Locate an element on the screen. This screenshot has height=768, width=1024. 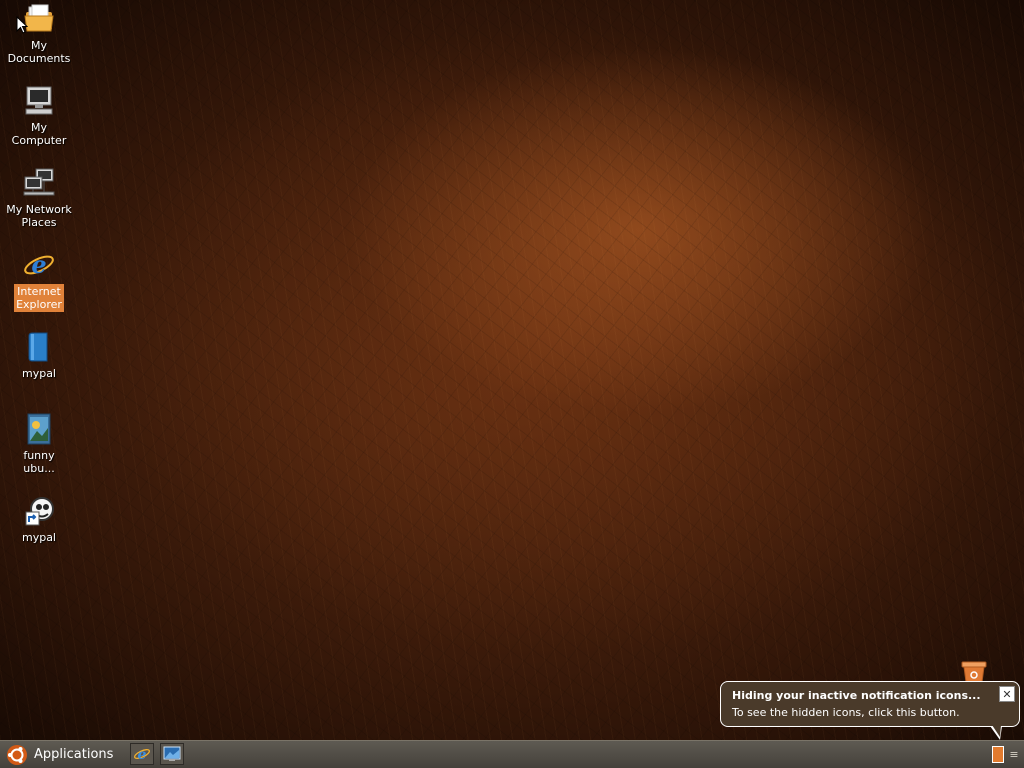
desktop-icon-my-network-places: My Network Places is located at coordinates (39, 198).